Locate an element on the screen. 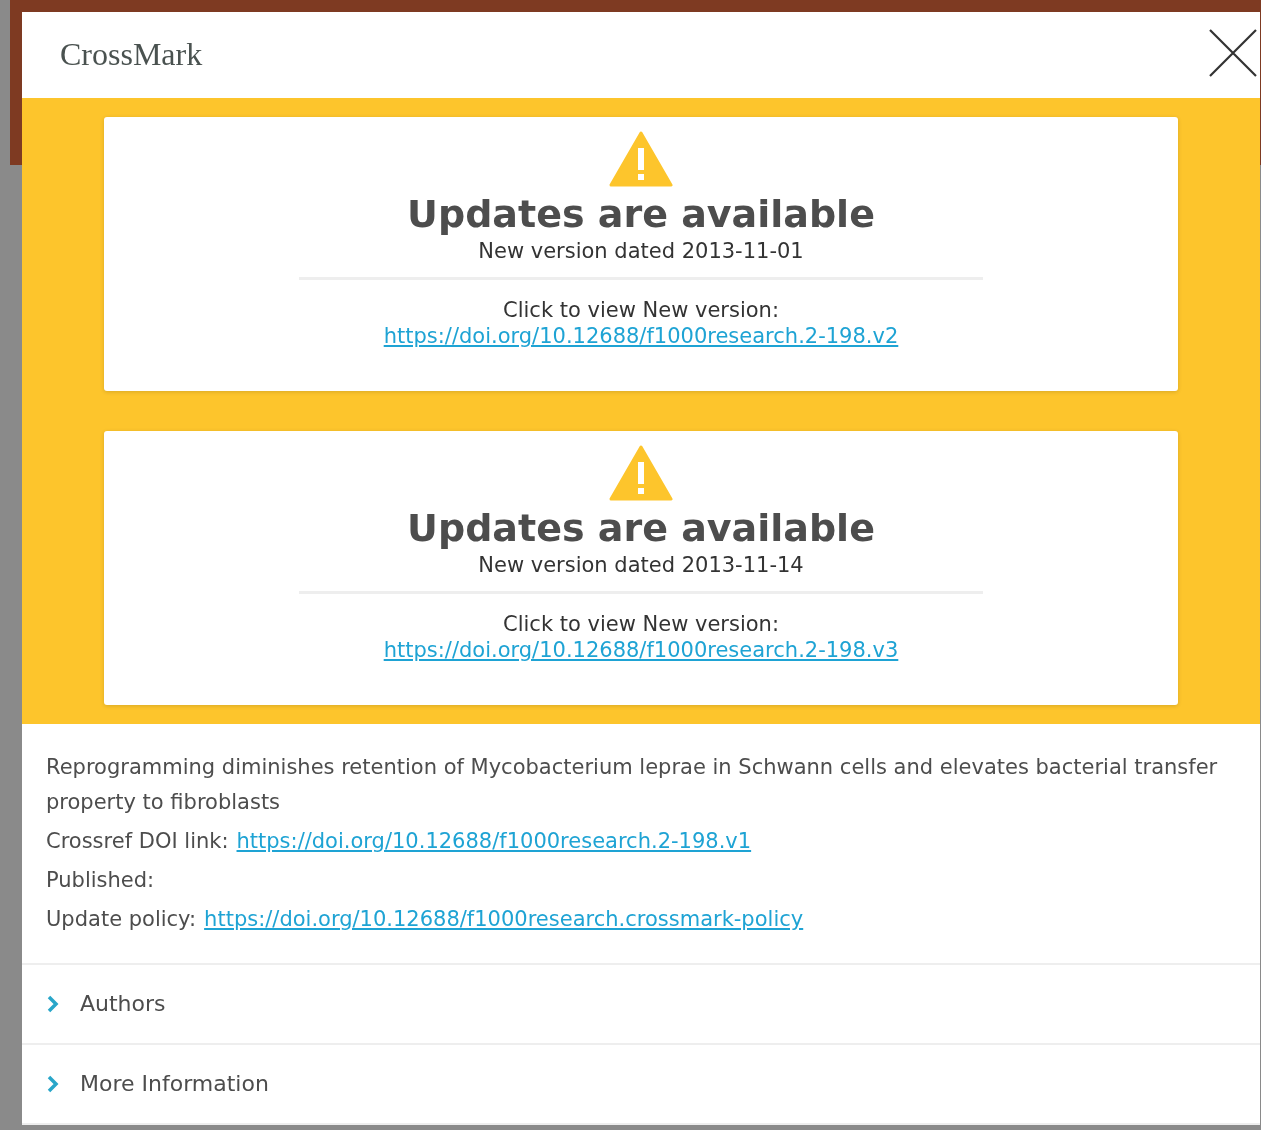 Image resolution: width=1261 pixels, height=1130 pixels. update-date: New version dated 2013-11-01 is located at coordinates (641, 250).